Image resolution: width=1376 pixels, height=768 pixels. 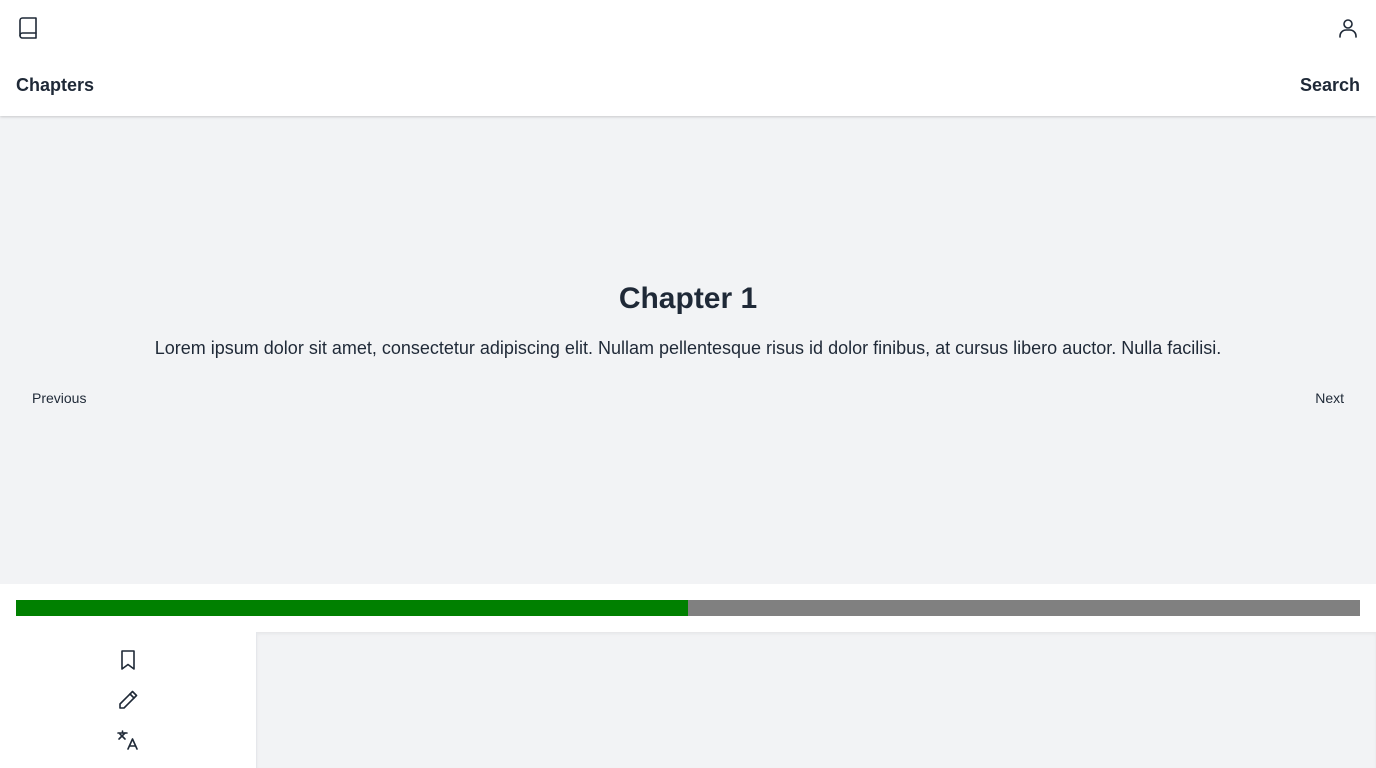 What do you see at coordinates (55, 85) in the screenshot?
I see `chapters-link: Chapters` at bounding box center [55, 85].